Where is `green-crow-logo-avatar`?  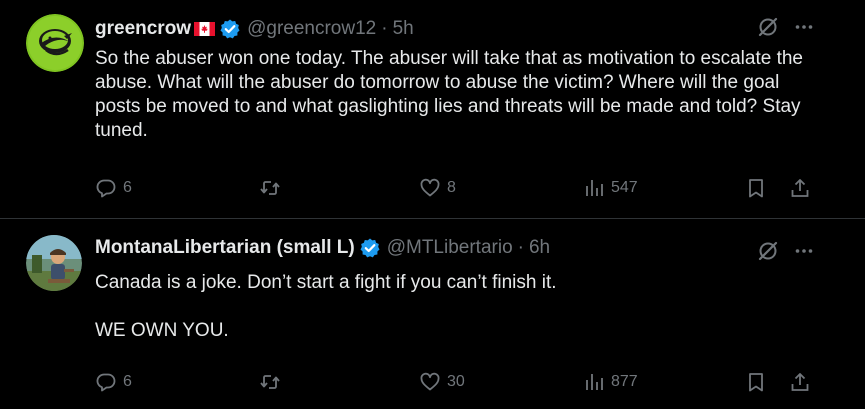
green-crow-logo-avatar is located at coordinates (55, 43).